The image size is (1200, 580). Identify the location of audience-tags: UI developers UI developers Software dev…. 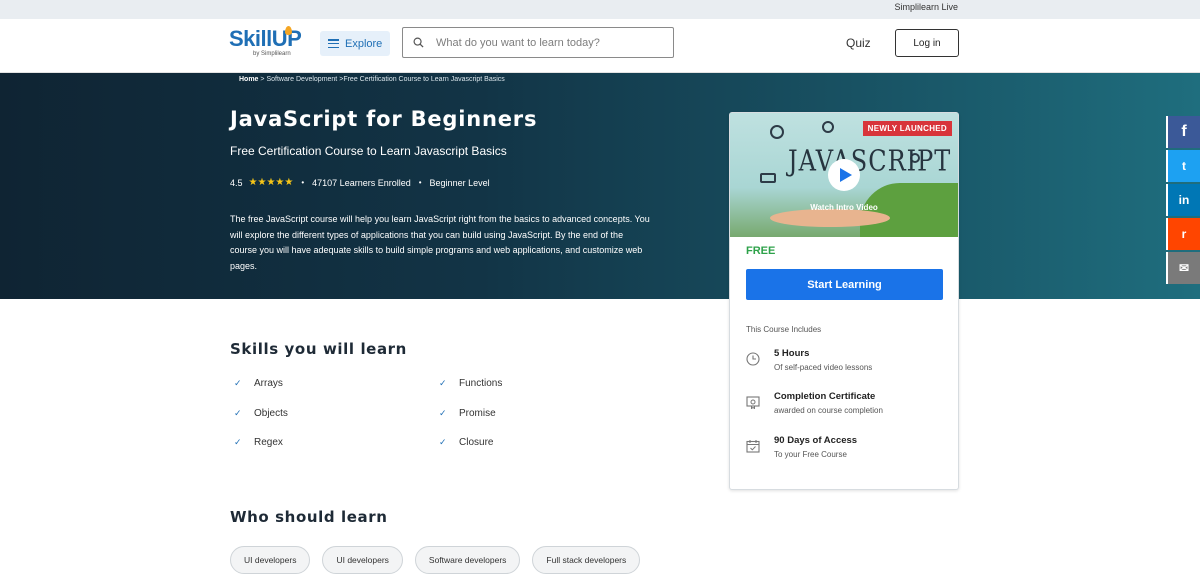
(435, 560).